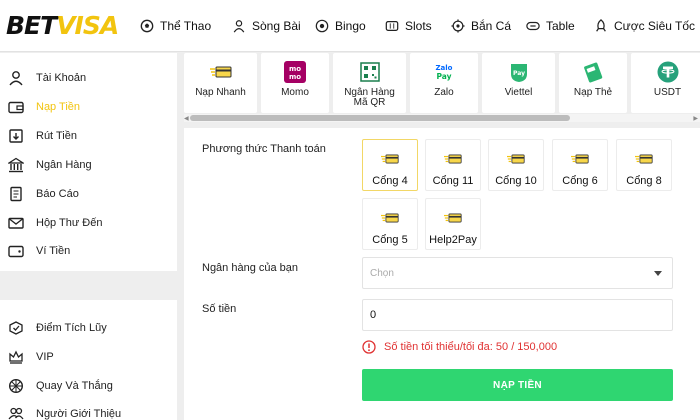 The width and height of the screenshot is (700, 420). I want to click on wallet-icon, so click(16, 251).